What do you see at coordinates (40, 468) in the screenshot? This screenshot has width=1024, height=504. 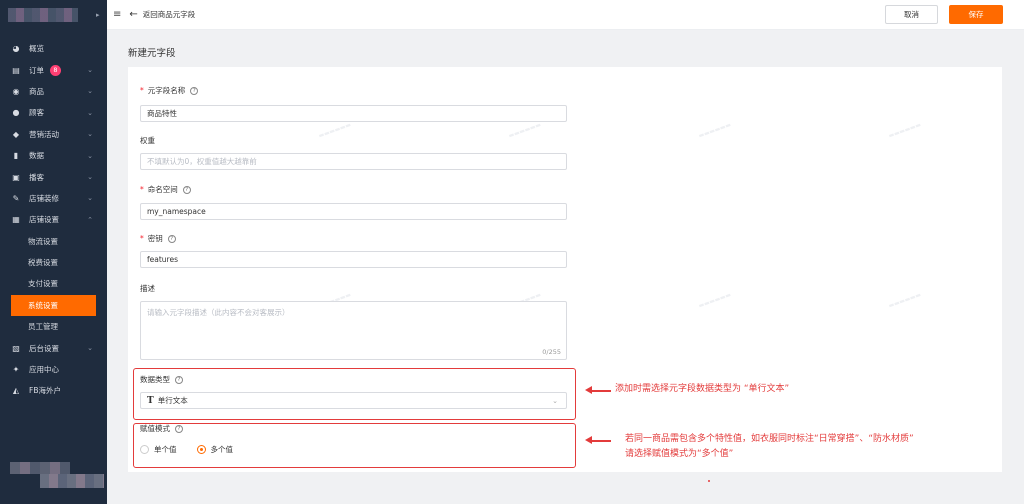 I see `blurred-avatar` at bounding box center [40, 468].